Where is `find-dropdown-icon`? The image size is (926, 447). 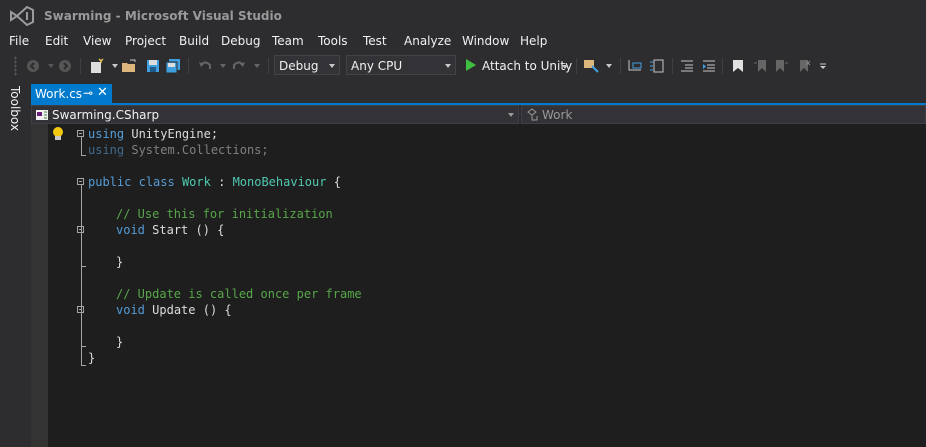 find-dropdown-icon is located at coordinates (609, 66).